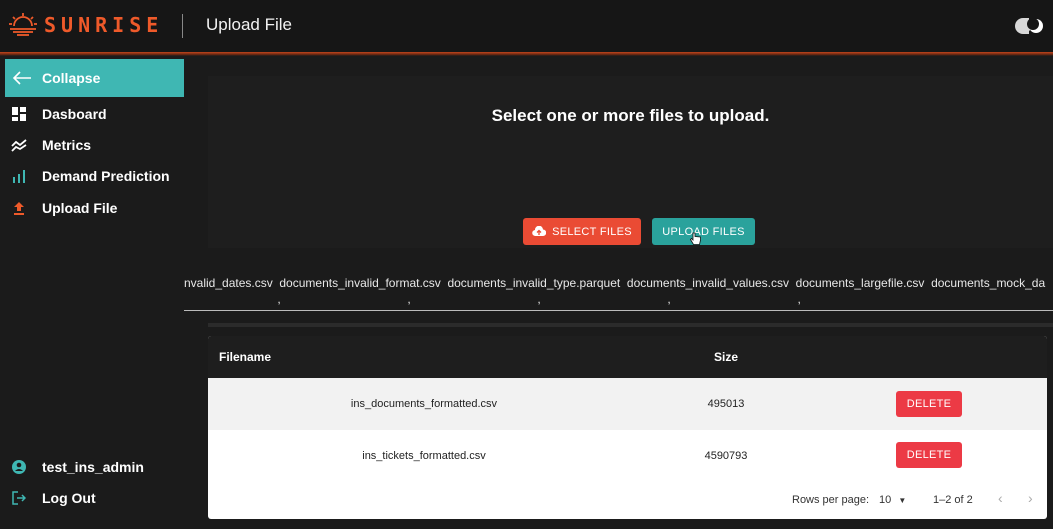  I want to click on app-logo: SUNRISE, so click(85, 25).